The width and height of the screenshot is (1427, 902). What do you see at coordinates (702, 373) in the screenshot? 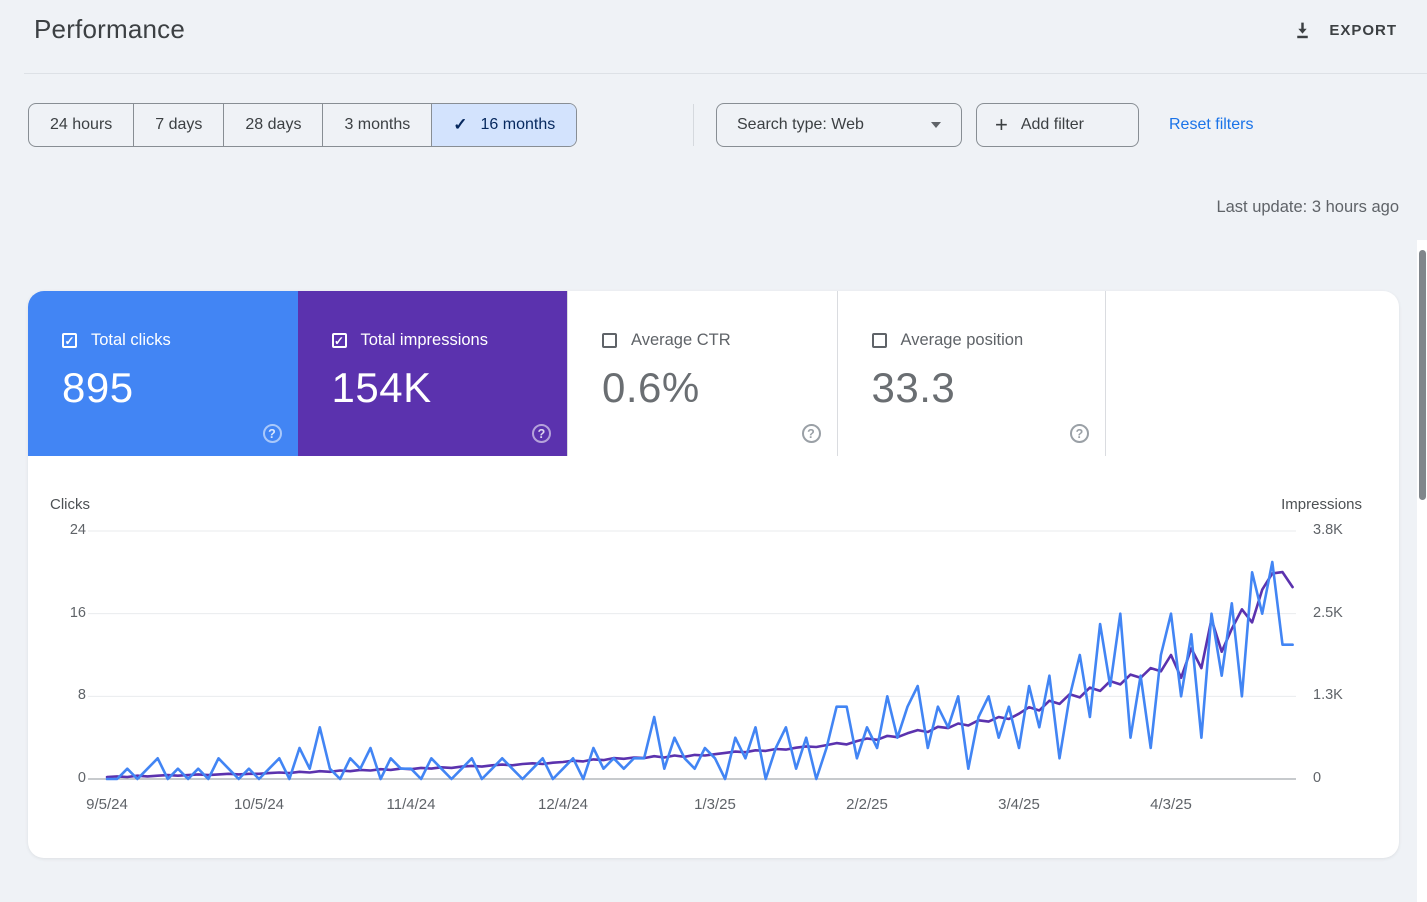
I see `metric-card-average-ctr: Average CTR 0.6% ?` at bounding box center [702, 373].